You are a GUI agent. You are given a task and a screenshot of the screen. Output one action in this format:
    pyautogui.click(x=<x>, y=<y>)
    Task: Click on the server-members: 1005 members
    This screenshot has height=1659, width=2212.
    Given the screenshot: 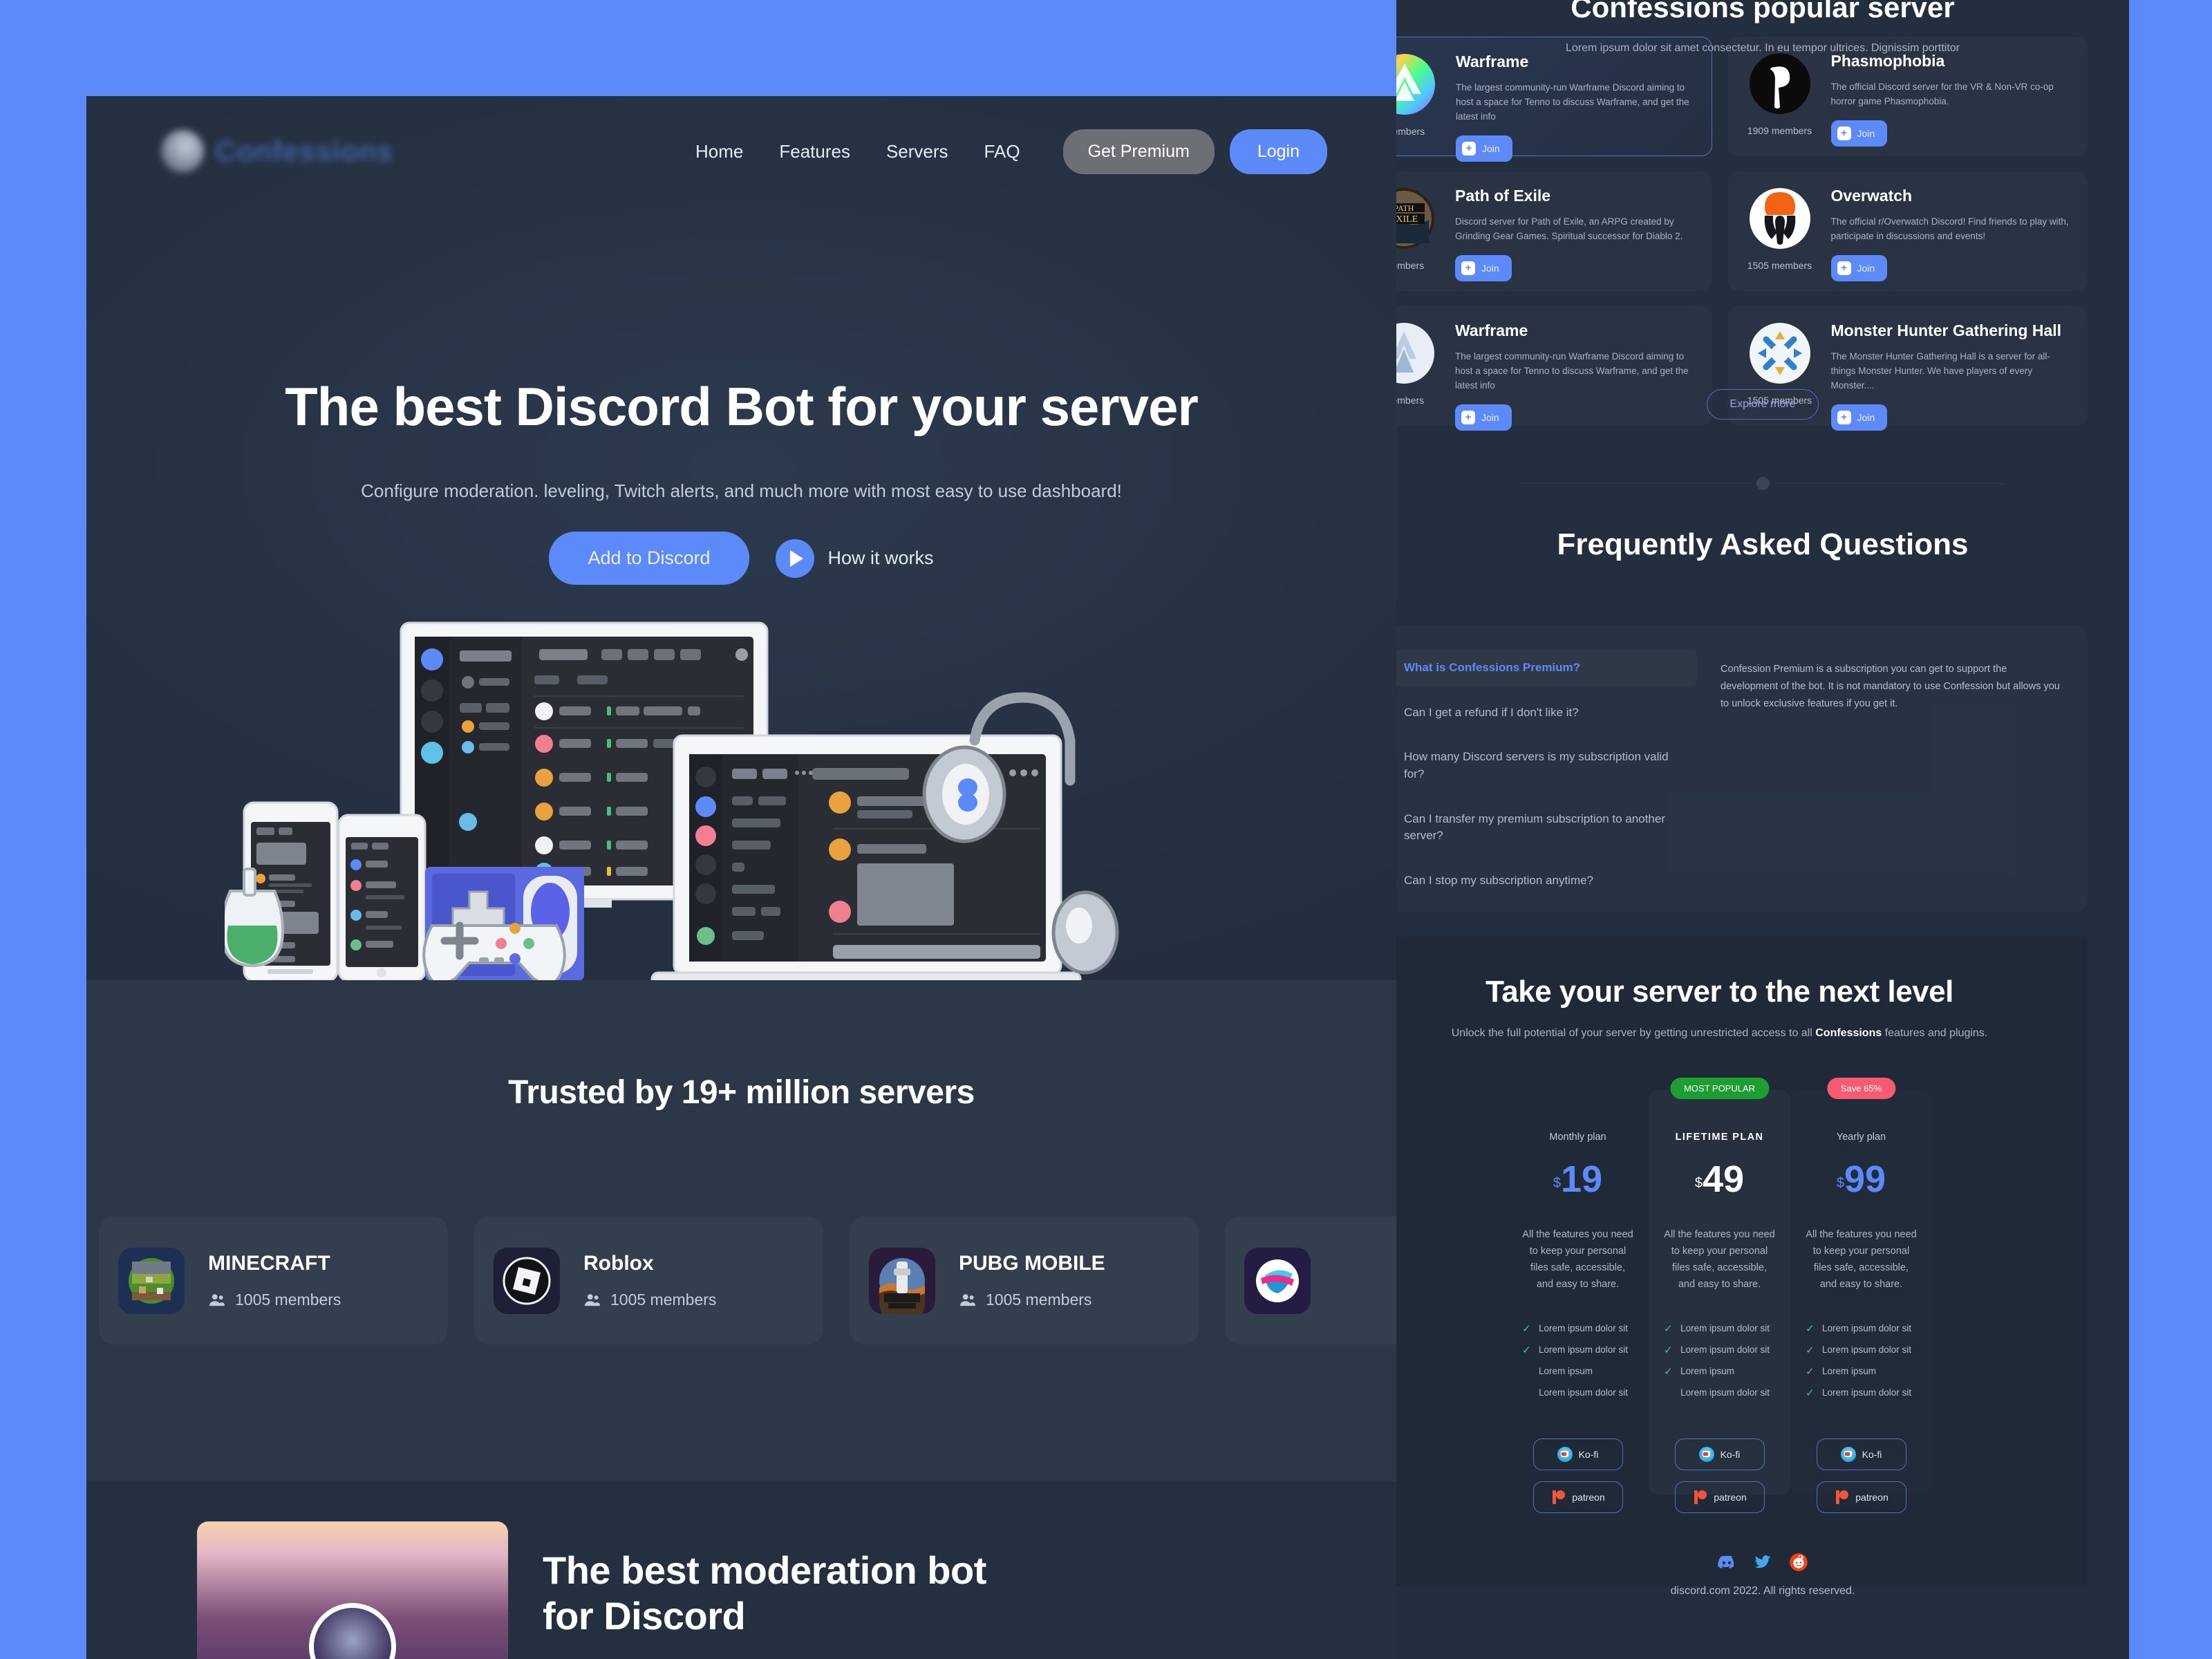 What is the action you would take?
    pyautogui.click(x=650, y=1300)
    